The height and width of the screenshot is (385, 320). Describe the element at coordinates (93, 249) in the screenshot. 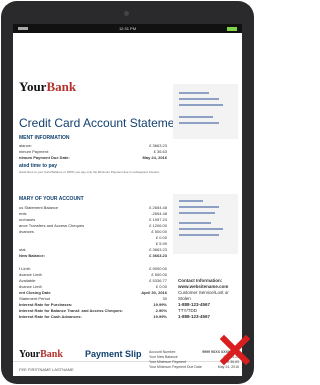

I see `table-row: otal £ 3663.23` at that location.